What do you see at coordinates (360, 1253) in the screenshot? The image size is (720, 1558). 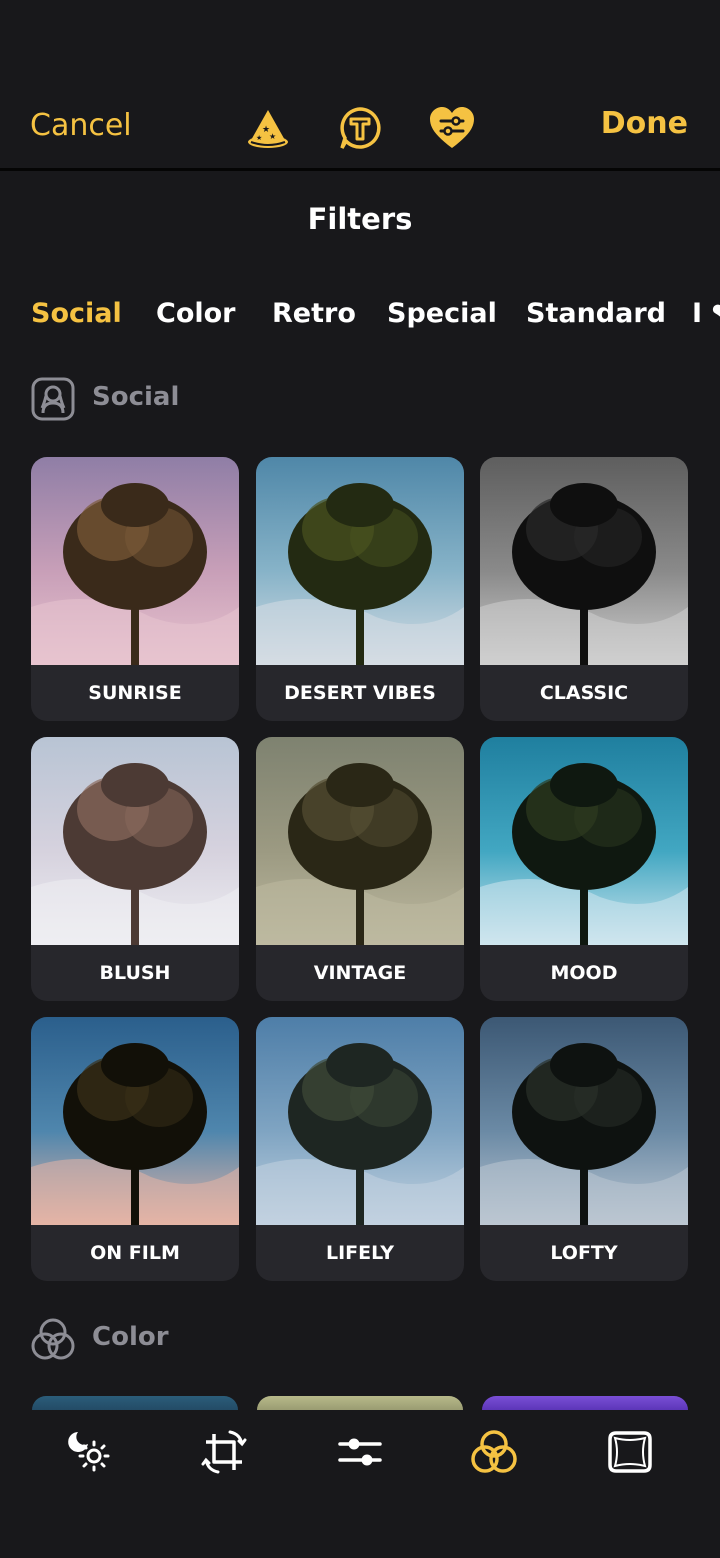 I see `filter-label: LIFELY` at bounding box center [360, 1253].